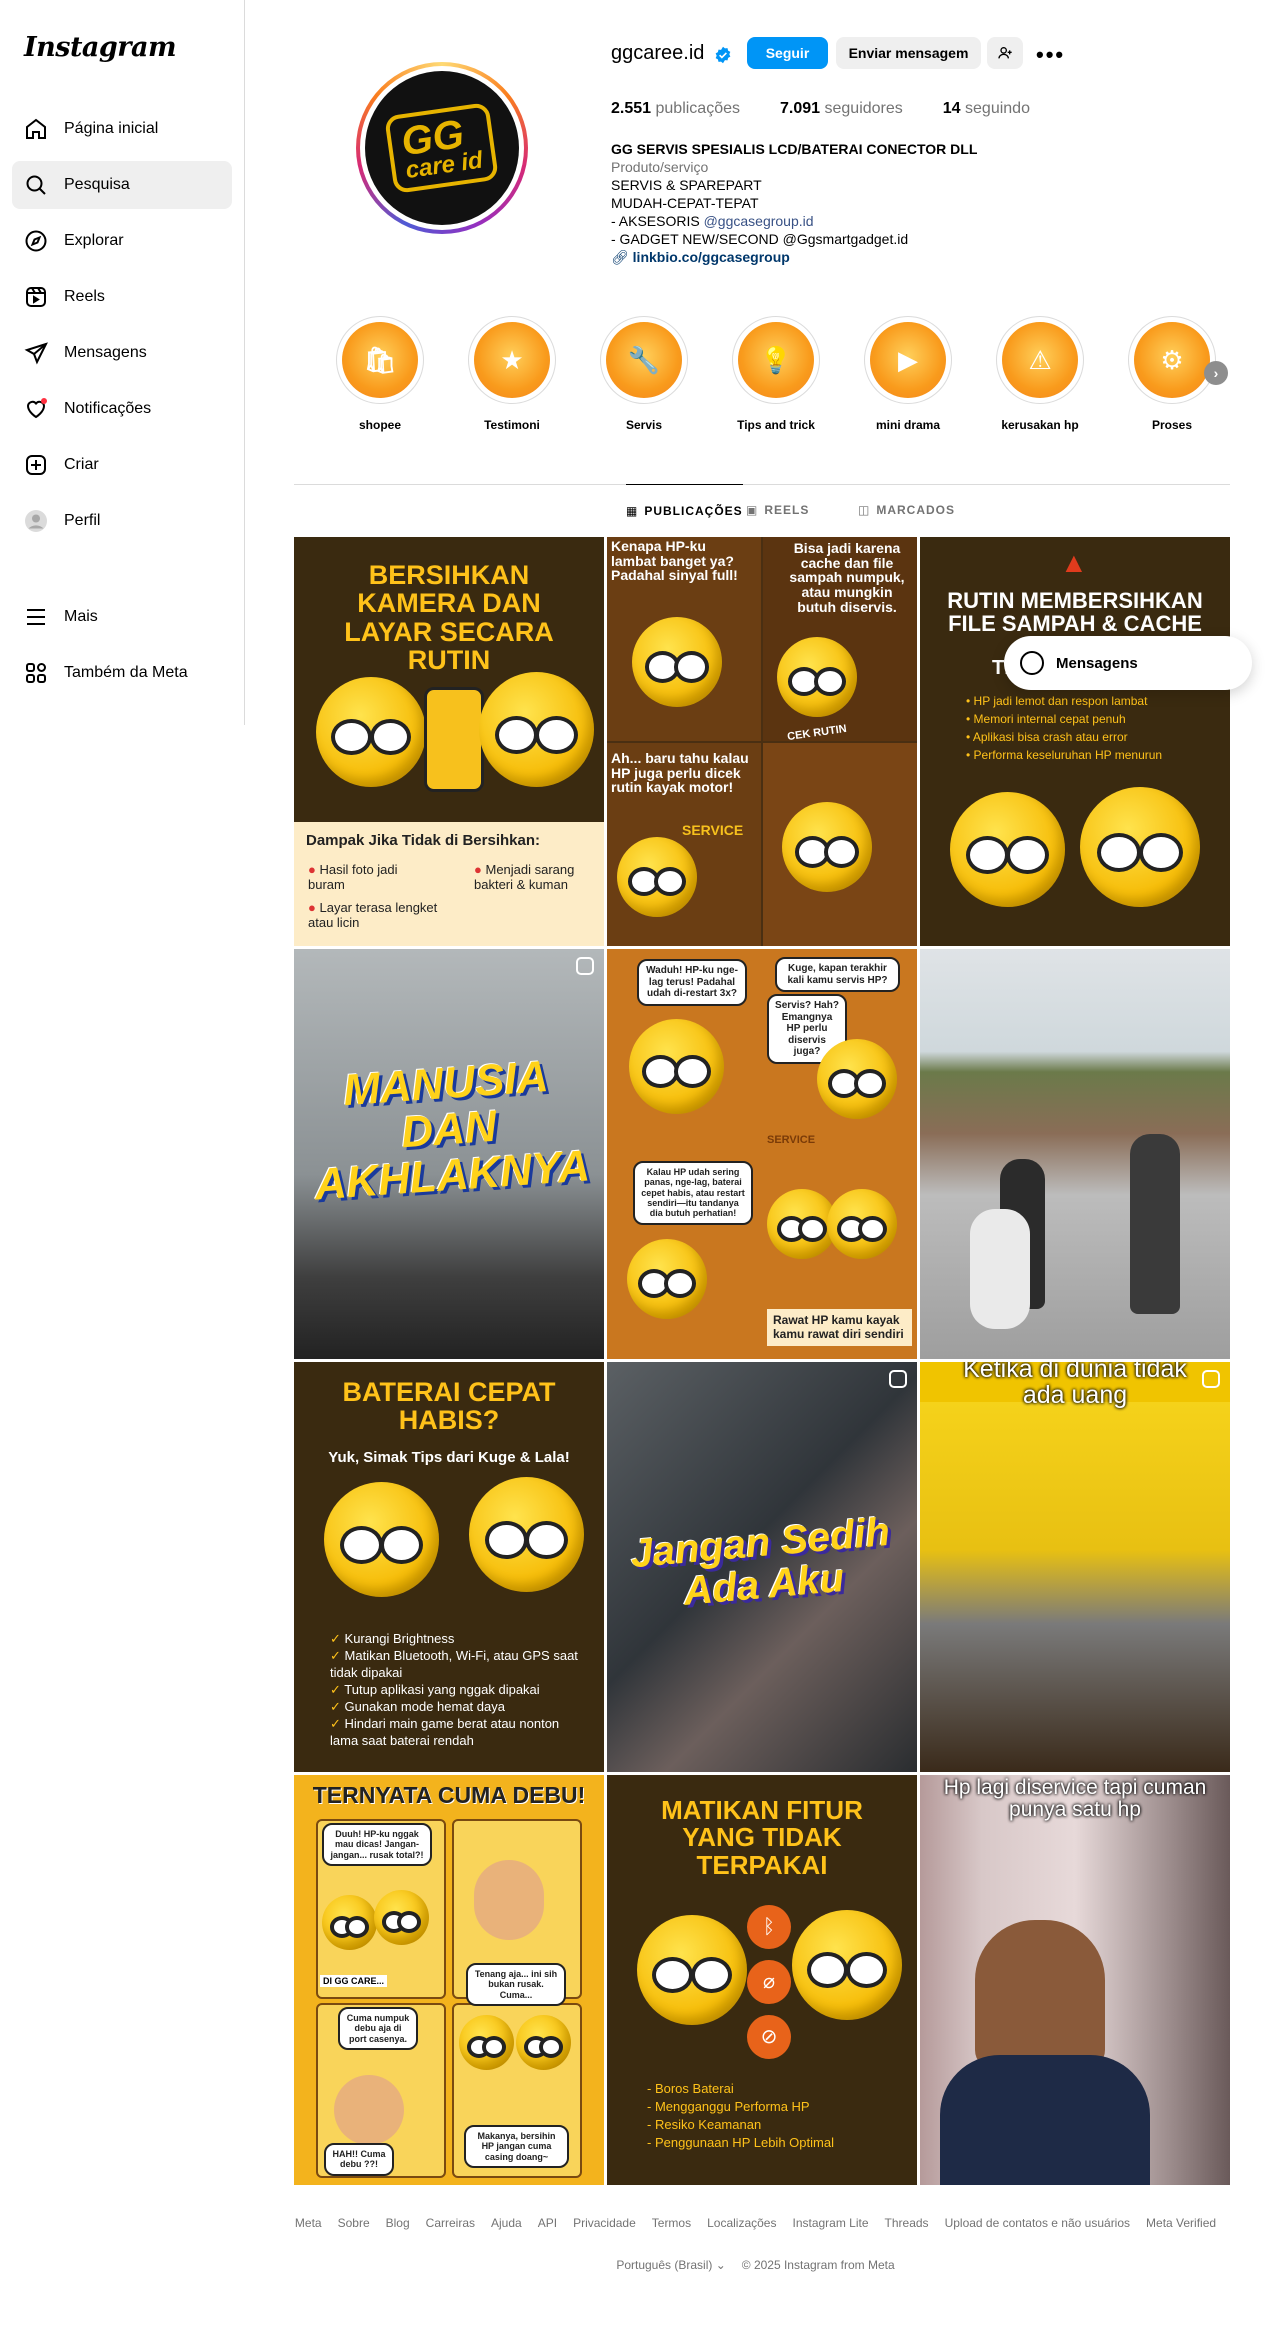  I want to click on sidebar-item-messages: Mensagens, so click(122, 353).